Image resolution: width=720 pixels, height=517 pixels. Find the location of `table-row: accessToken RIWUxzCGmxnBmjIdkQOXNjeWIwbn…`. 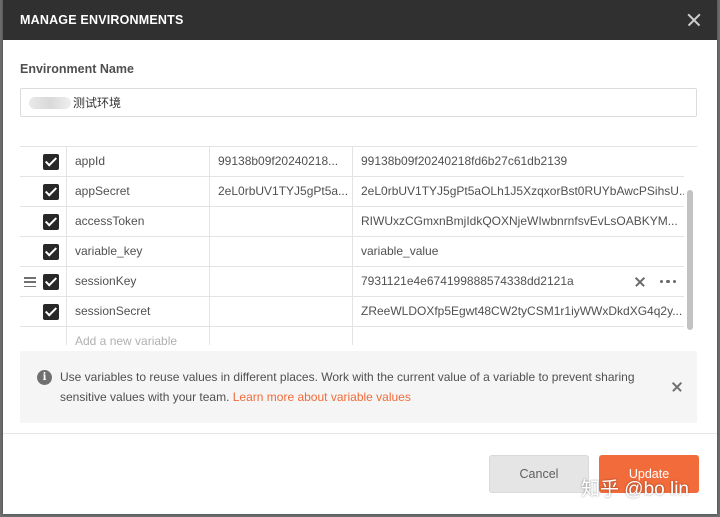

table-row: accessToken RIWUxzCGmxnBmjIdkQOXNjeWIwbn… is located at coordinates (352, 222).